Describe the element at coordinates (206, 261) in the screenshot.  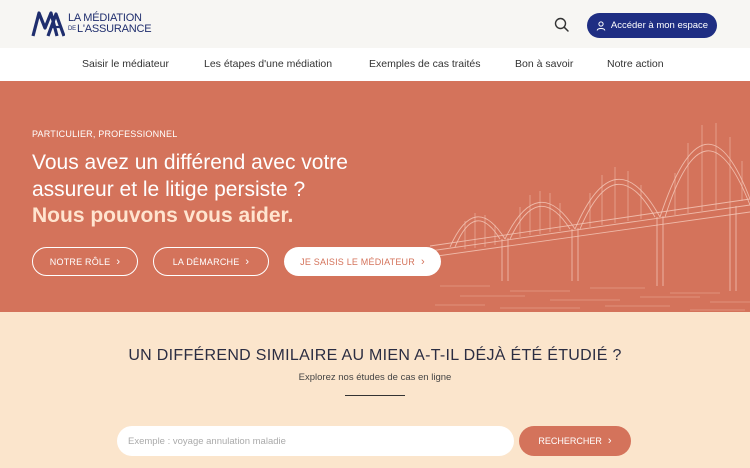
I see `la-demarche-label: LA DÉMARCHE` at that location.